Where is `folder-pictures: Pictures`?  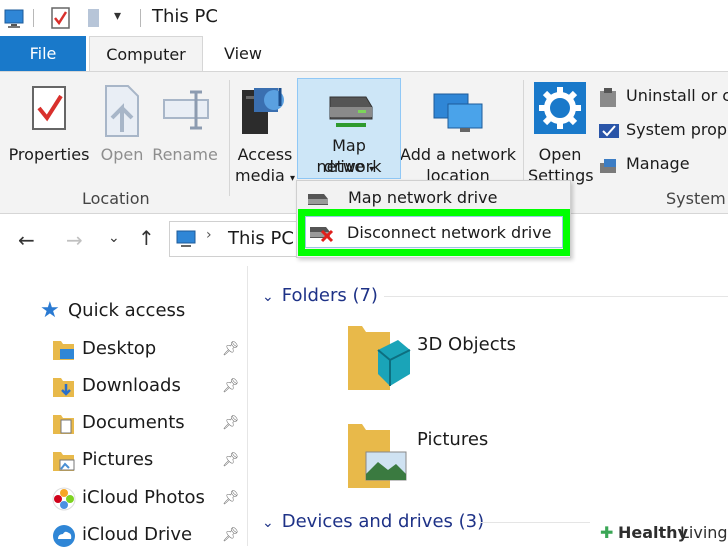 folder-pictures: Pictures is located at coordinates (470, 456).